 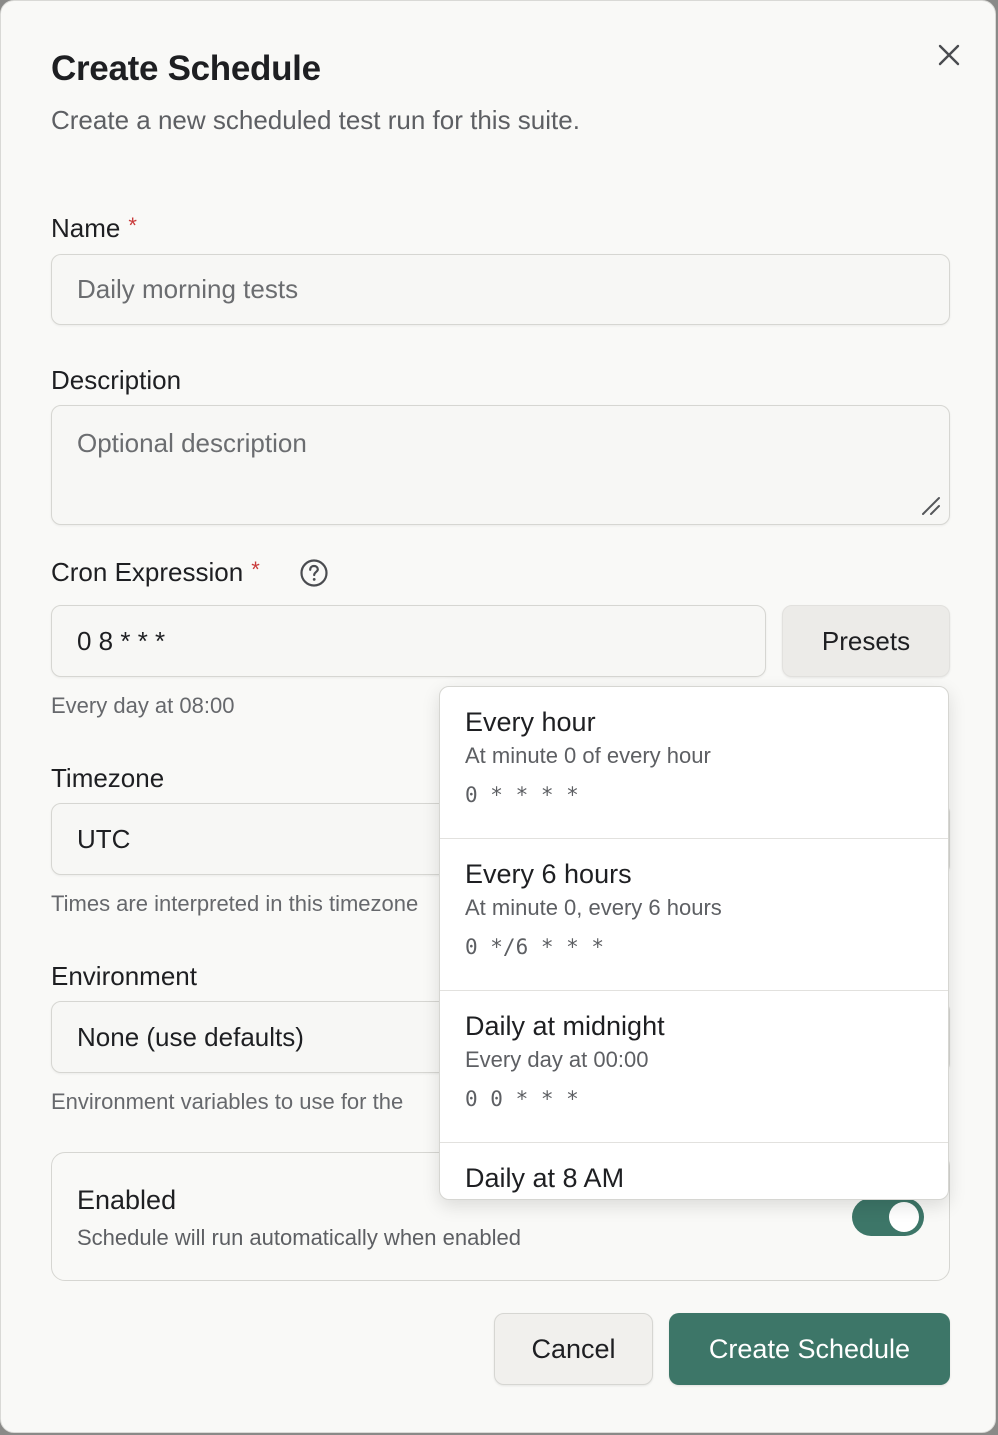 What do you see at coordinates (522, 1099) in the screenshot?
I see `preset-cron: 0 0 * * *` at bounding box center [522, 1099].